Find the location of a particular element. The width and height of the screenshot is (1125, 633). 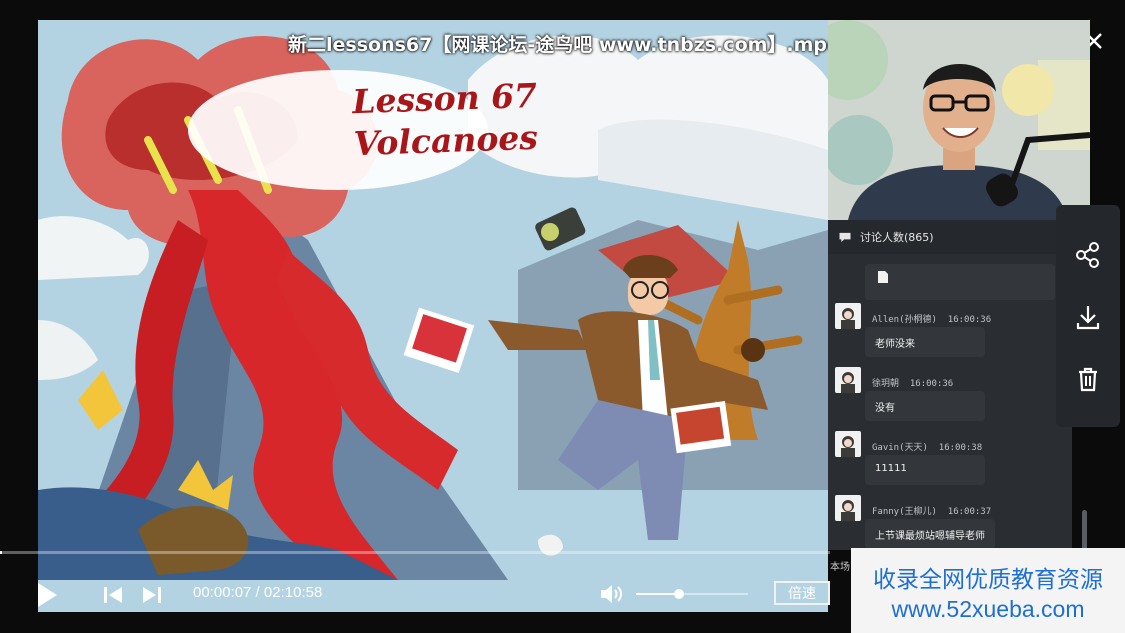

chat-message-text: 没有 is located at coordinates (925, 406).